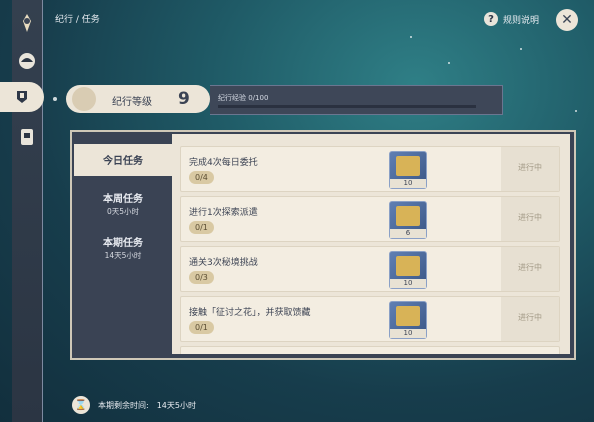 The image size is (594, 422). I want to click on level-value: 9, so click(184, 99).